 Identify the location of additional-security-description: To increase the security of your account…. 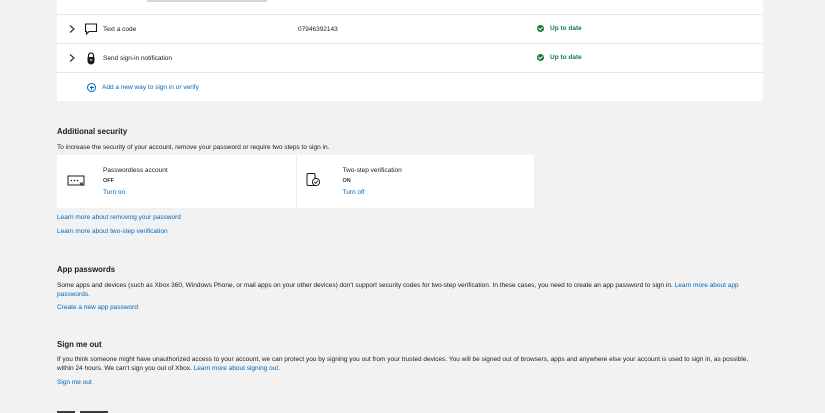
(193, 147).